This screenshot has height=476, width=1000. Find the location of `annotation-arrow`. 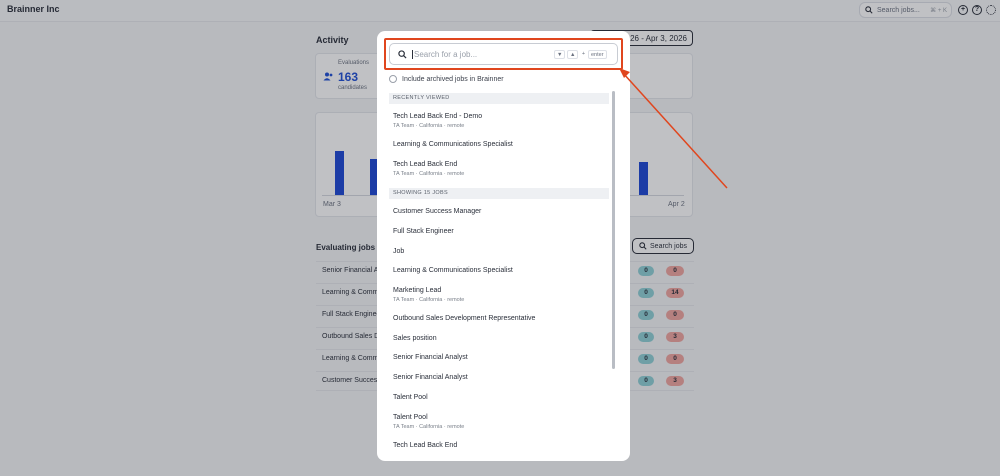

annotation-arrow is located at coordinates (673, 128).